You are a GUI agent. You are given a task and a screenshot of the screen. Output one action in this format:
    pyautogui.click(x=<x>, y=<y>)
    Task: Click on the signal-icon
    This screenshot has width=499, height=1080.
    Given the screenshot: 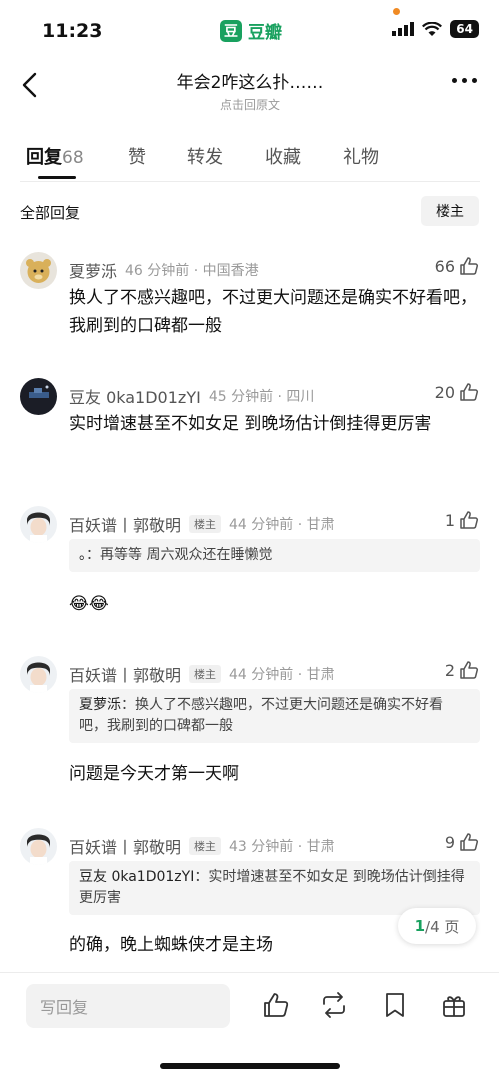 What is the action you would take?
    pyautogui.click(x=403, y=29)
    